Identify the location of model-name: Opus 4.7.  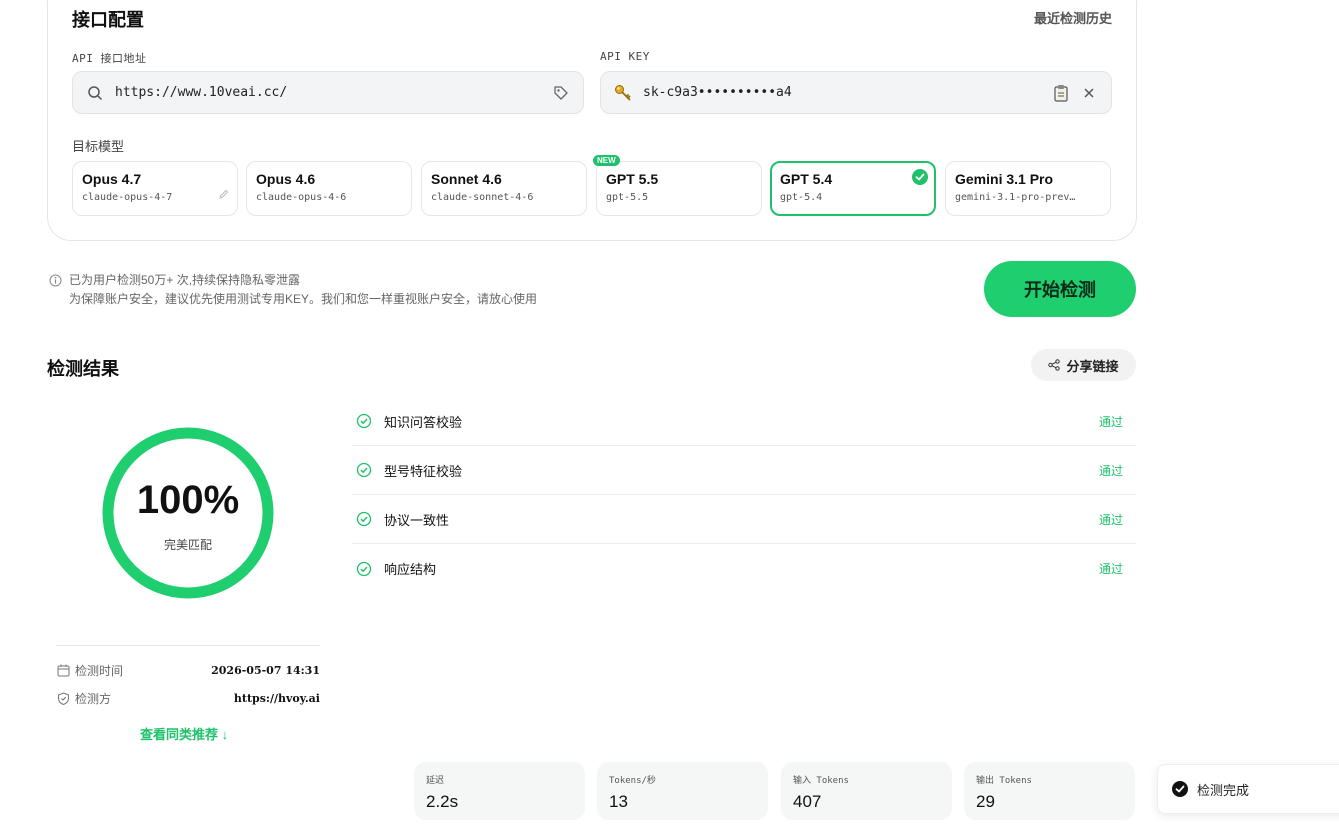
(112, 179).